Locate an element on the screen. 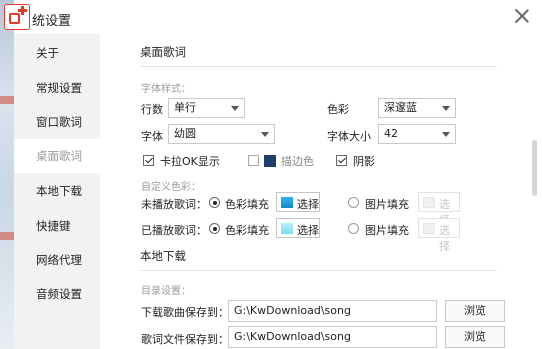 This screenshot has width=542, height=349. unplayed-color-fill-radio is located at coordinates (214, 202).